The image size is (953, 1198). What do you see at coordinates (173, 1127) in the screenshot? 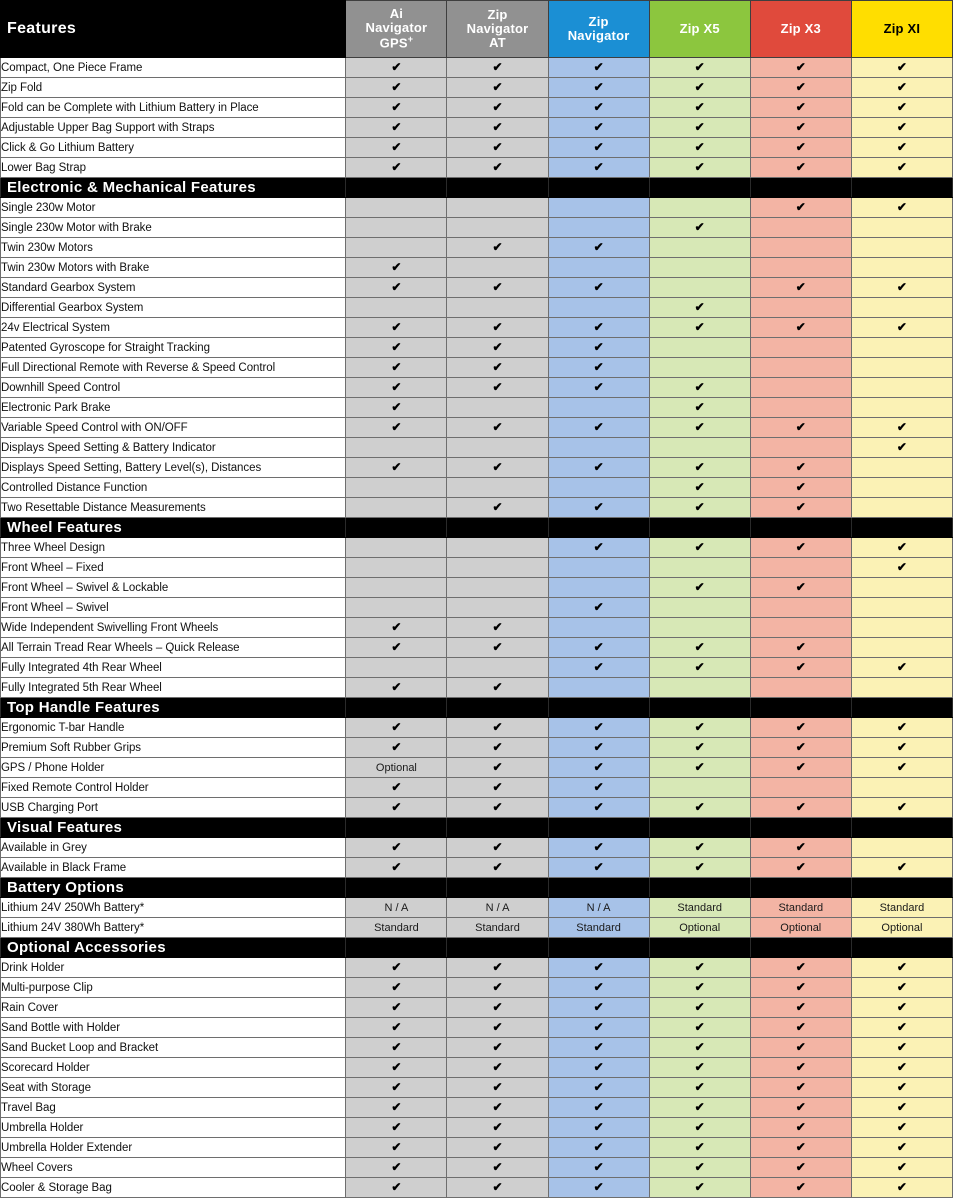
I see `feature-label: Umbrella Holder` at bounding box center [173, 1127].